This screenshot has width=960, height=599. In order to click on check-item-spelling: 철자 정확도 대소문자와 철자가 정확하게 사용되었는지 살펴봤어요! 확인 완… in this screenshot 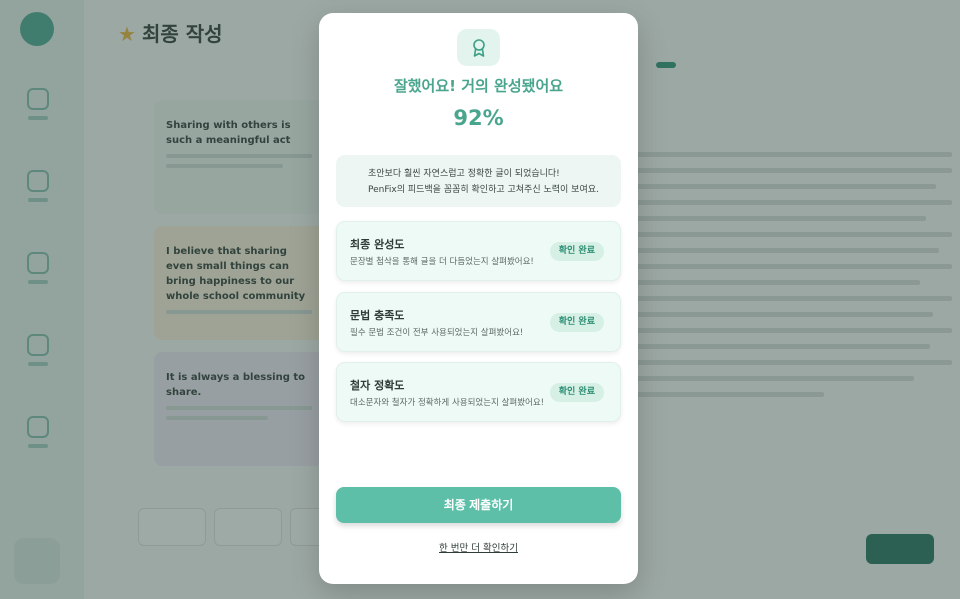, I will do `click(478, 392)`.